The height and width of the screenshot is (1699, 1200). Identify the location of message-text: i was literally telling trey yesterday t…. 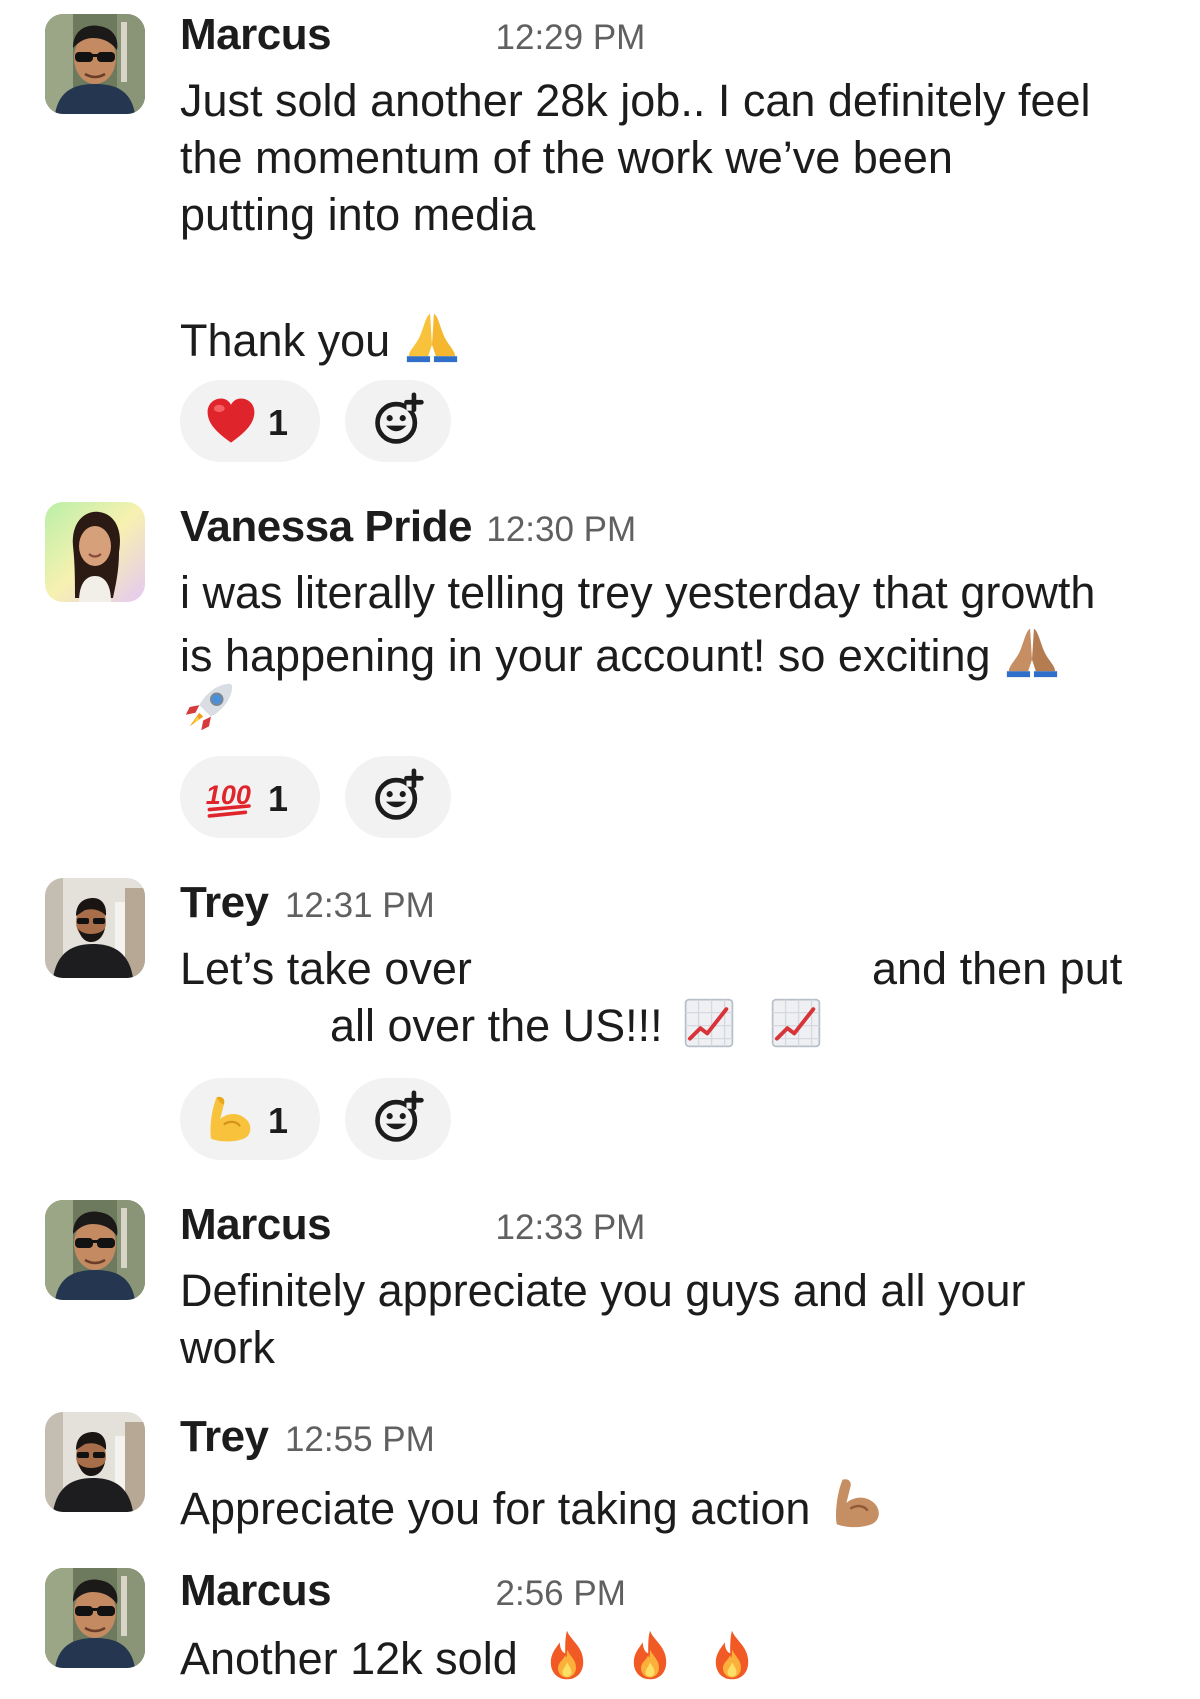
(638, 592).